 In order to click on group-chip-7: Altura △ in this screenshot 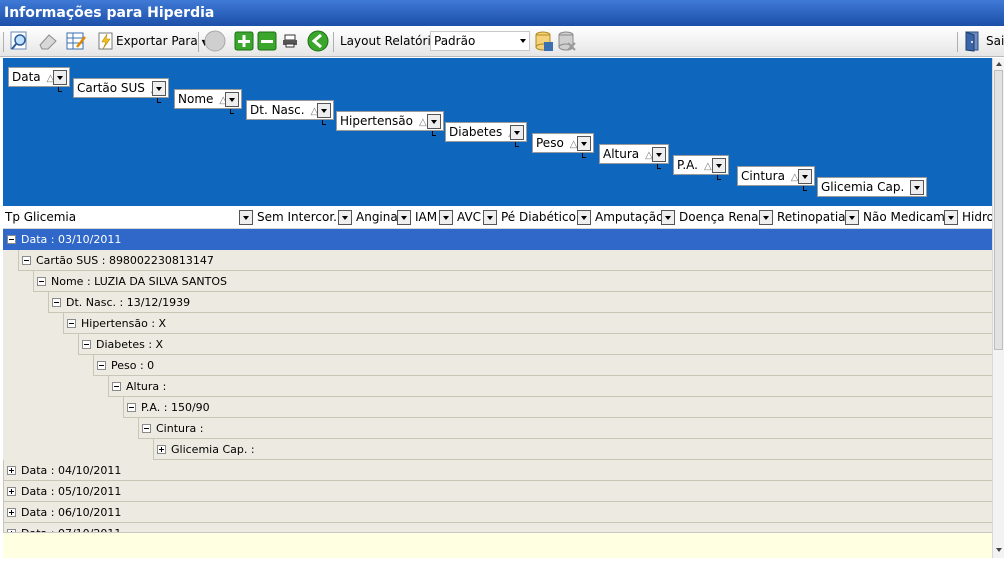, I will do `click(634, 154)`.